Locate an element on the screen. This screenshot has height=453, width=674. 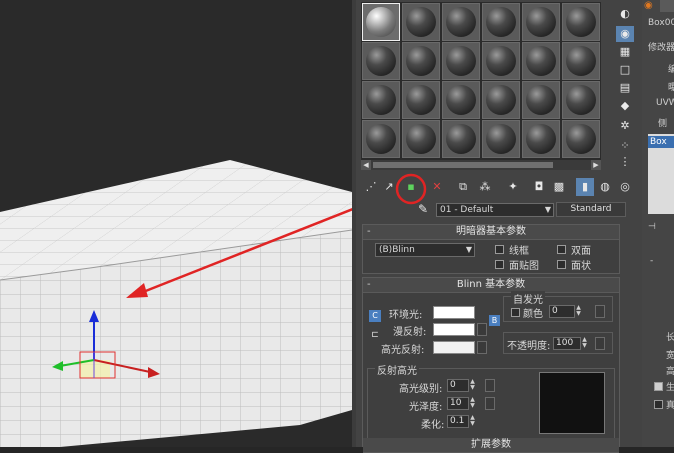
sample-uv-tiling-icon: □ is located at coordinates (625, 70).